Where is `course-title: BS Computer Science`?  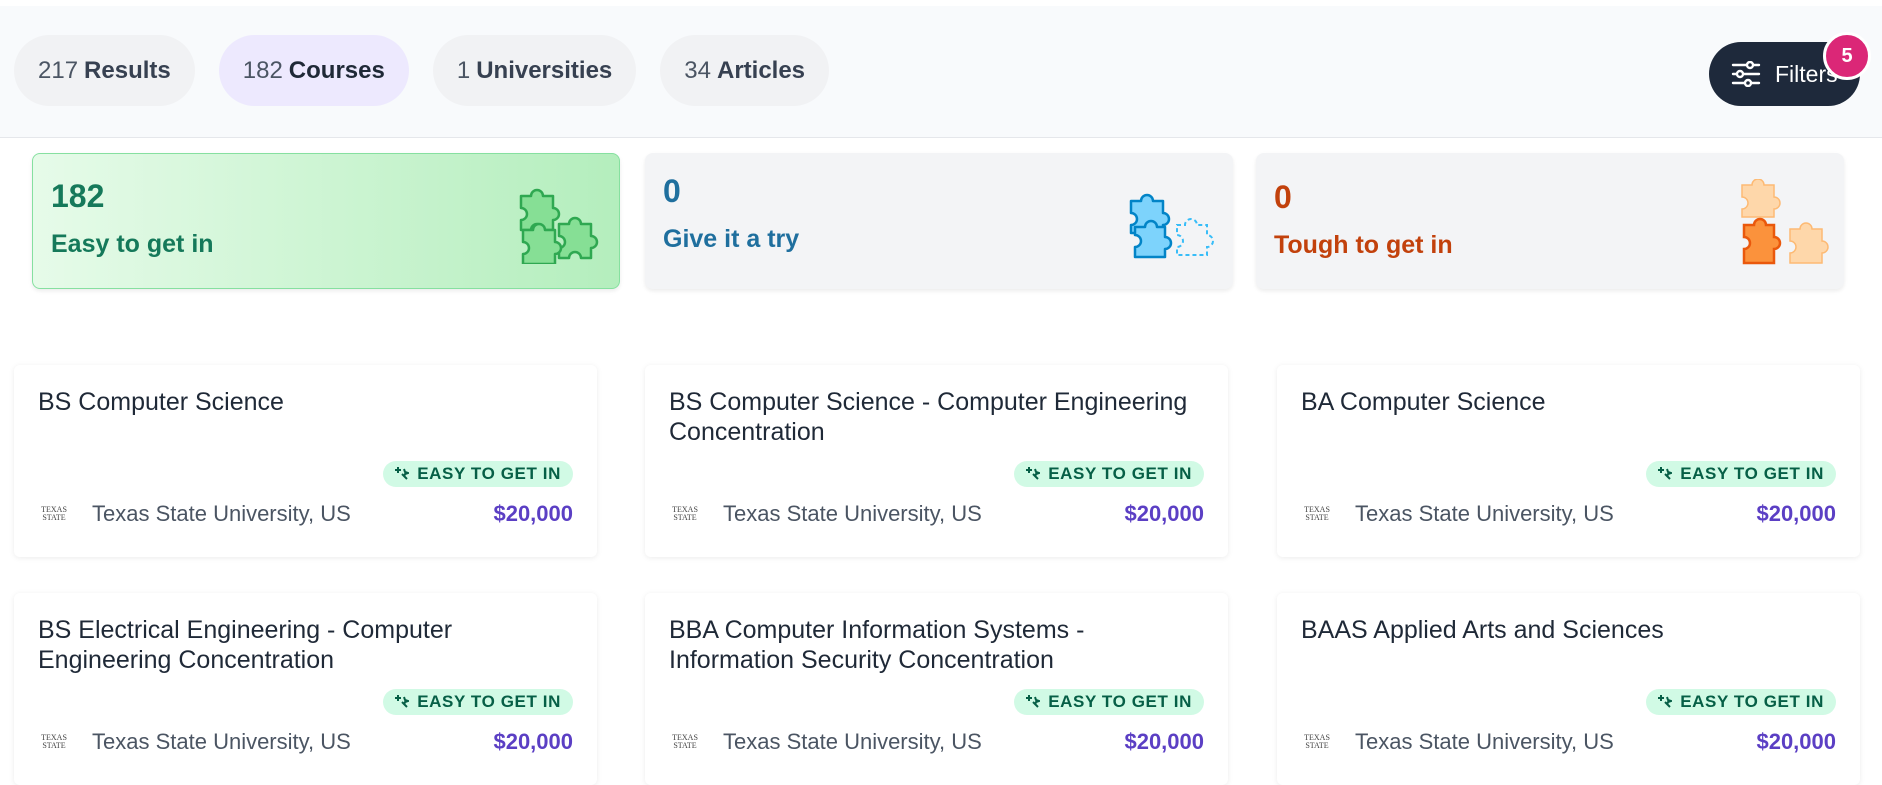 course-title: BS Computer Science is located at coordinates (303, 402).